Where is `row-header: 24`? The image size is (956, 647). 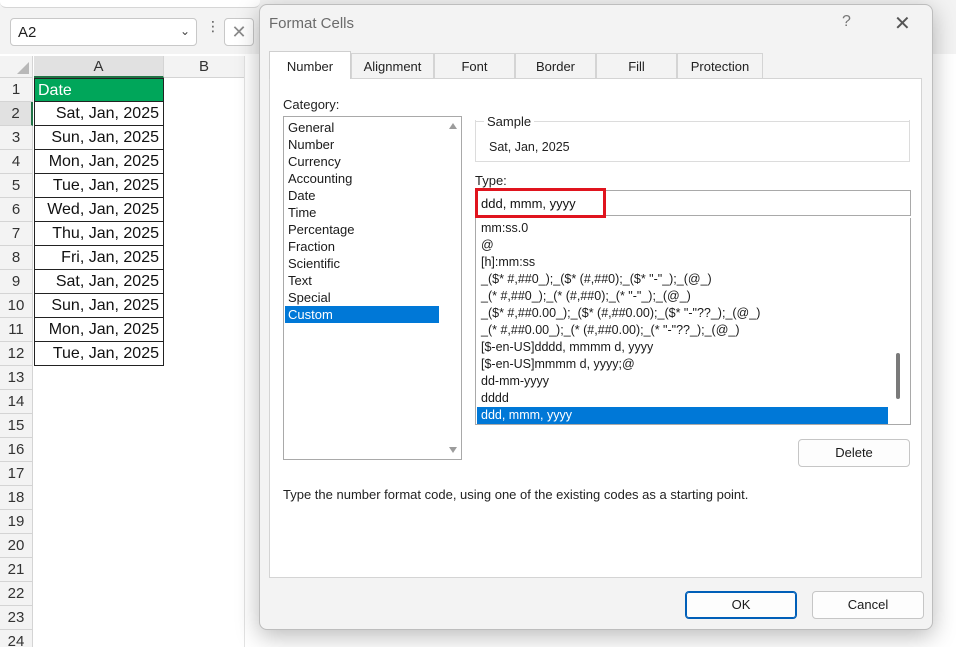
row-header: 24 is located at coordinates (16, 638).